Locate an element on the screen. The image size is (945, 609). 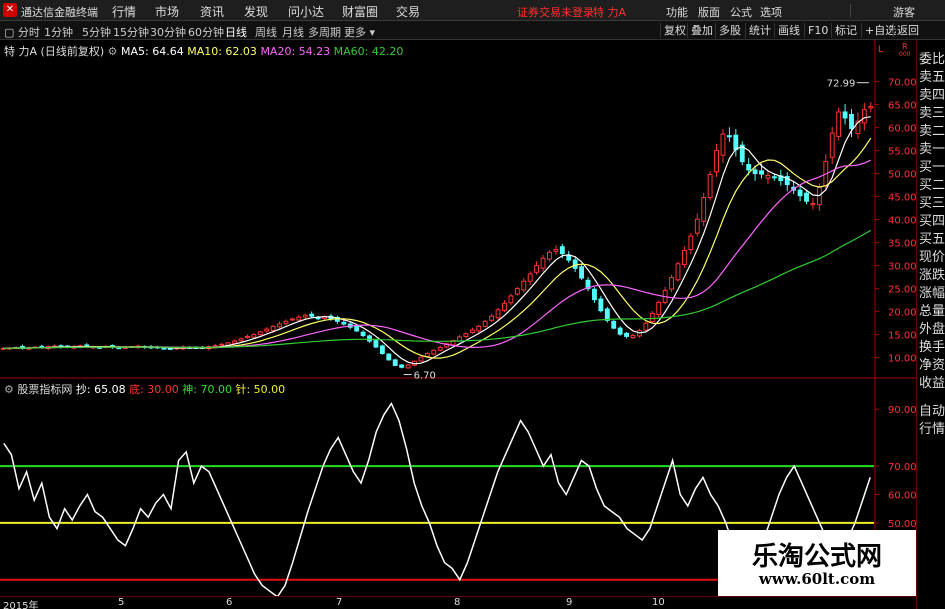
overlay-button: 叠加 is located at coordinates (701, 30).